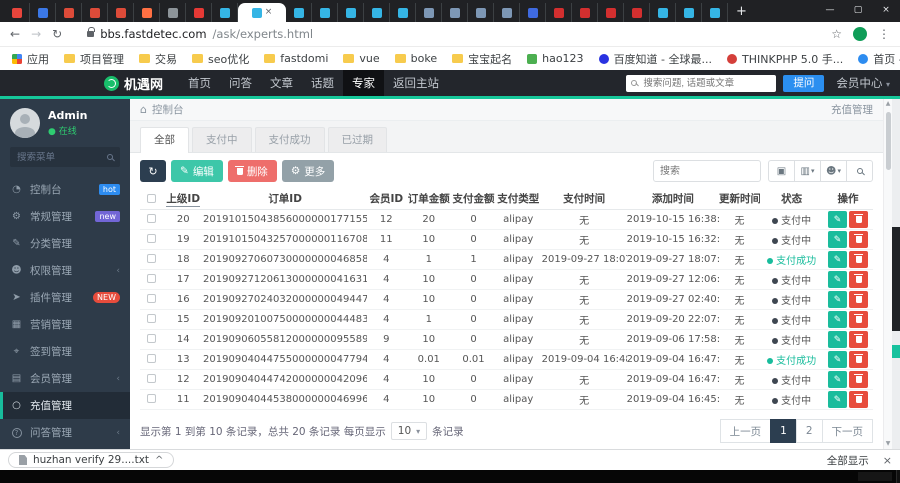 The width and height of the screenshot is (900, 483). What do you see at coordinates (745, 431) in the screenshot?
I see `page-button: 上一页` at bounding box center [745, 431].